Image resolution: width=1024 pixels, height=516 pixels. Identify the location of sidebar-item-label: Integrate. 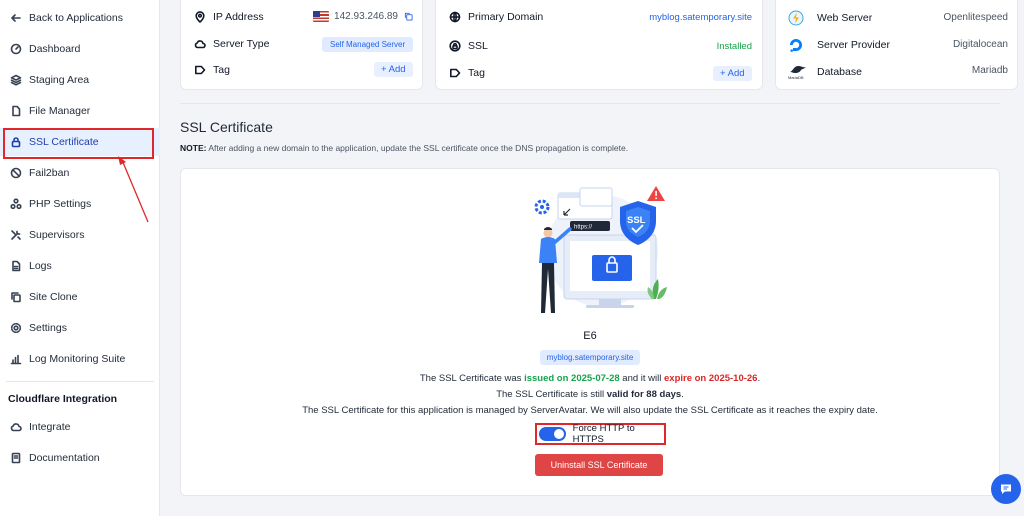
(50, 427).